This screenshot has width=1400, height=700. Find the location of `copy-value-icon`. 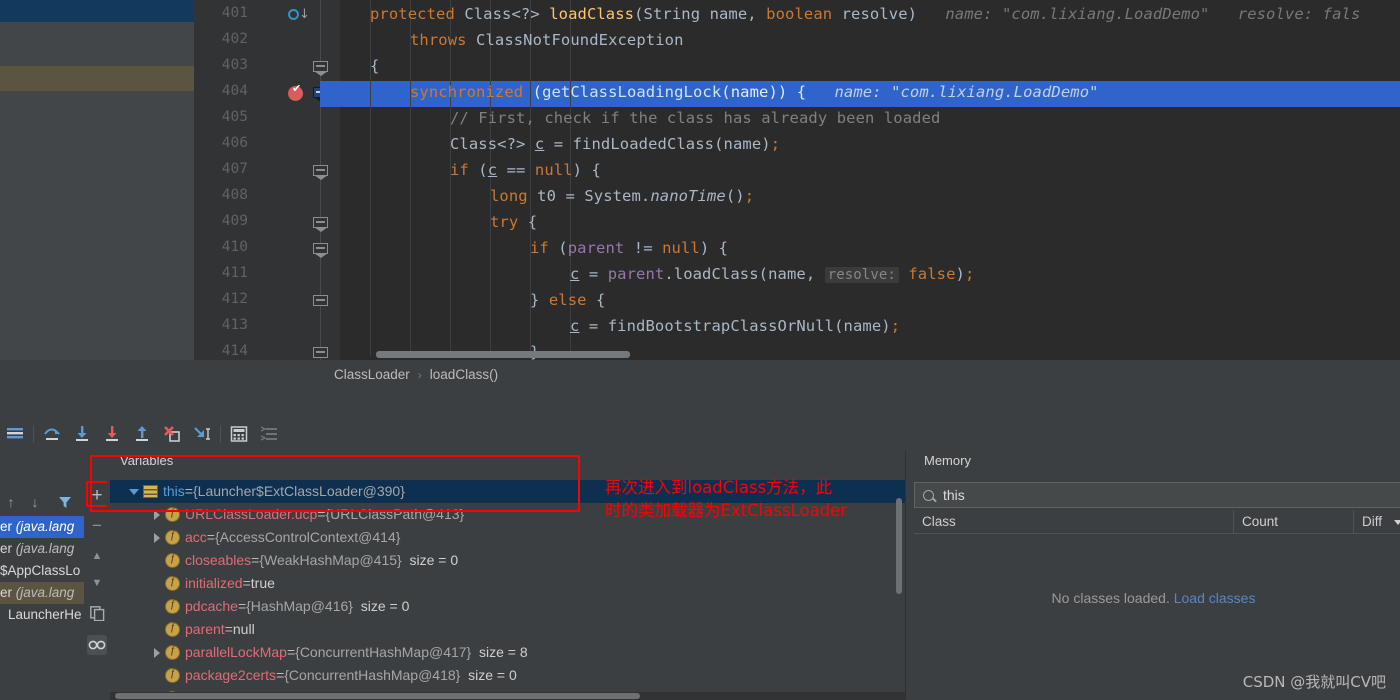

copy-value-icon is located at coordinates (97, 613).